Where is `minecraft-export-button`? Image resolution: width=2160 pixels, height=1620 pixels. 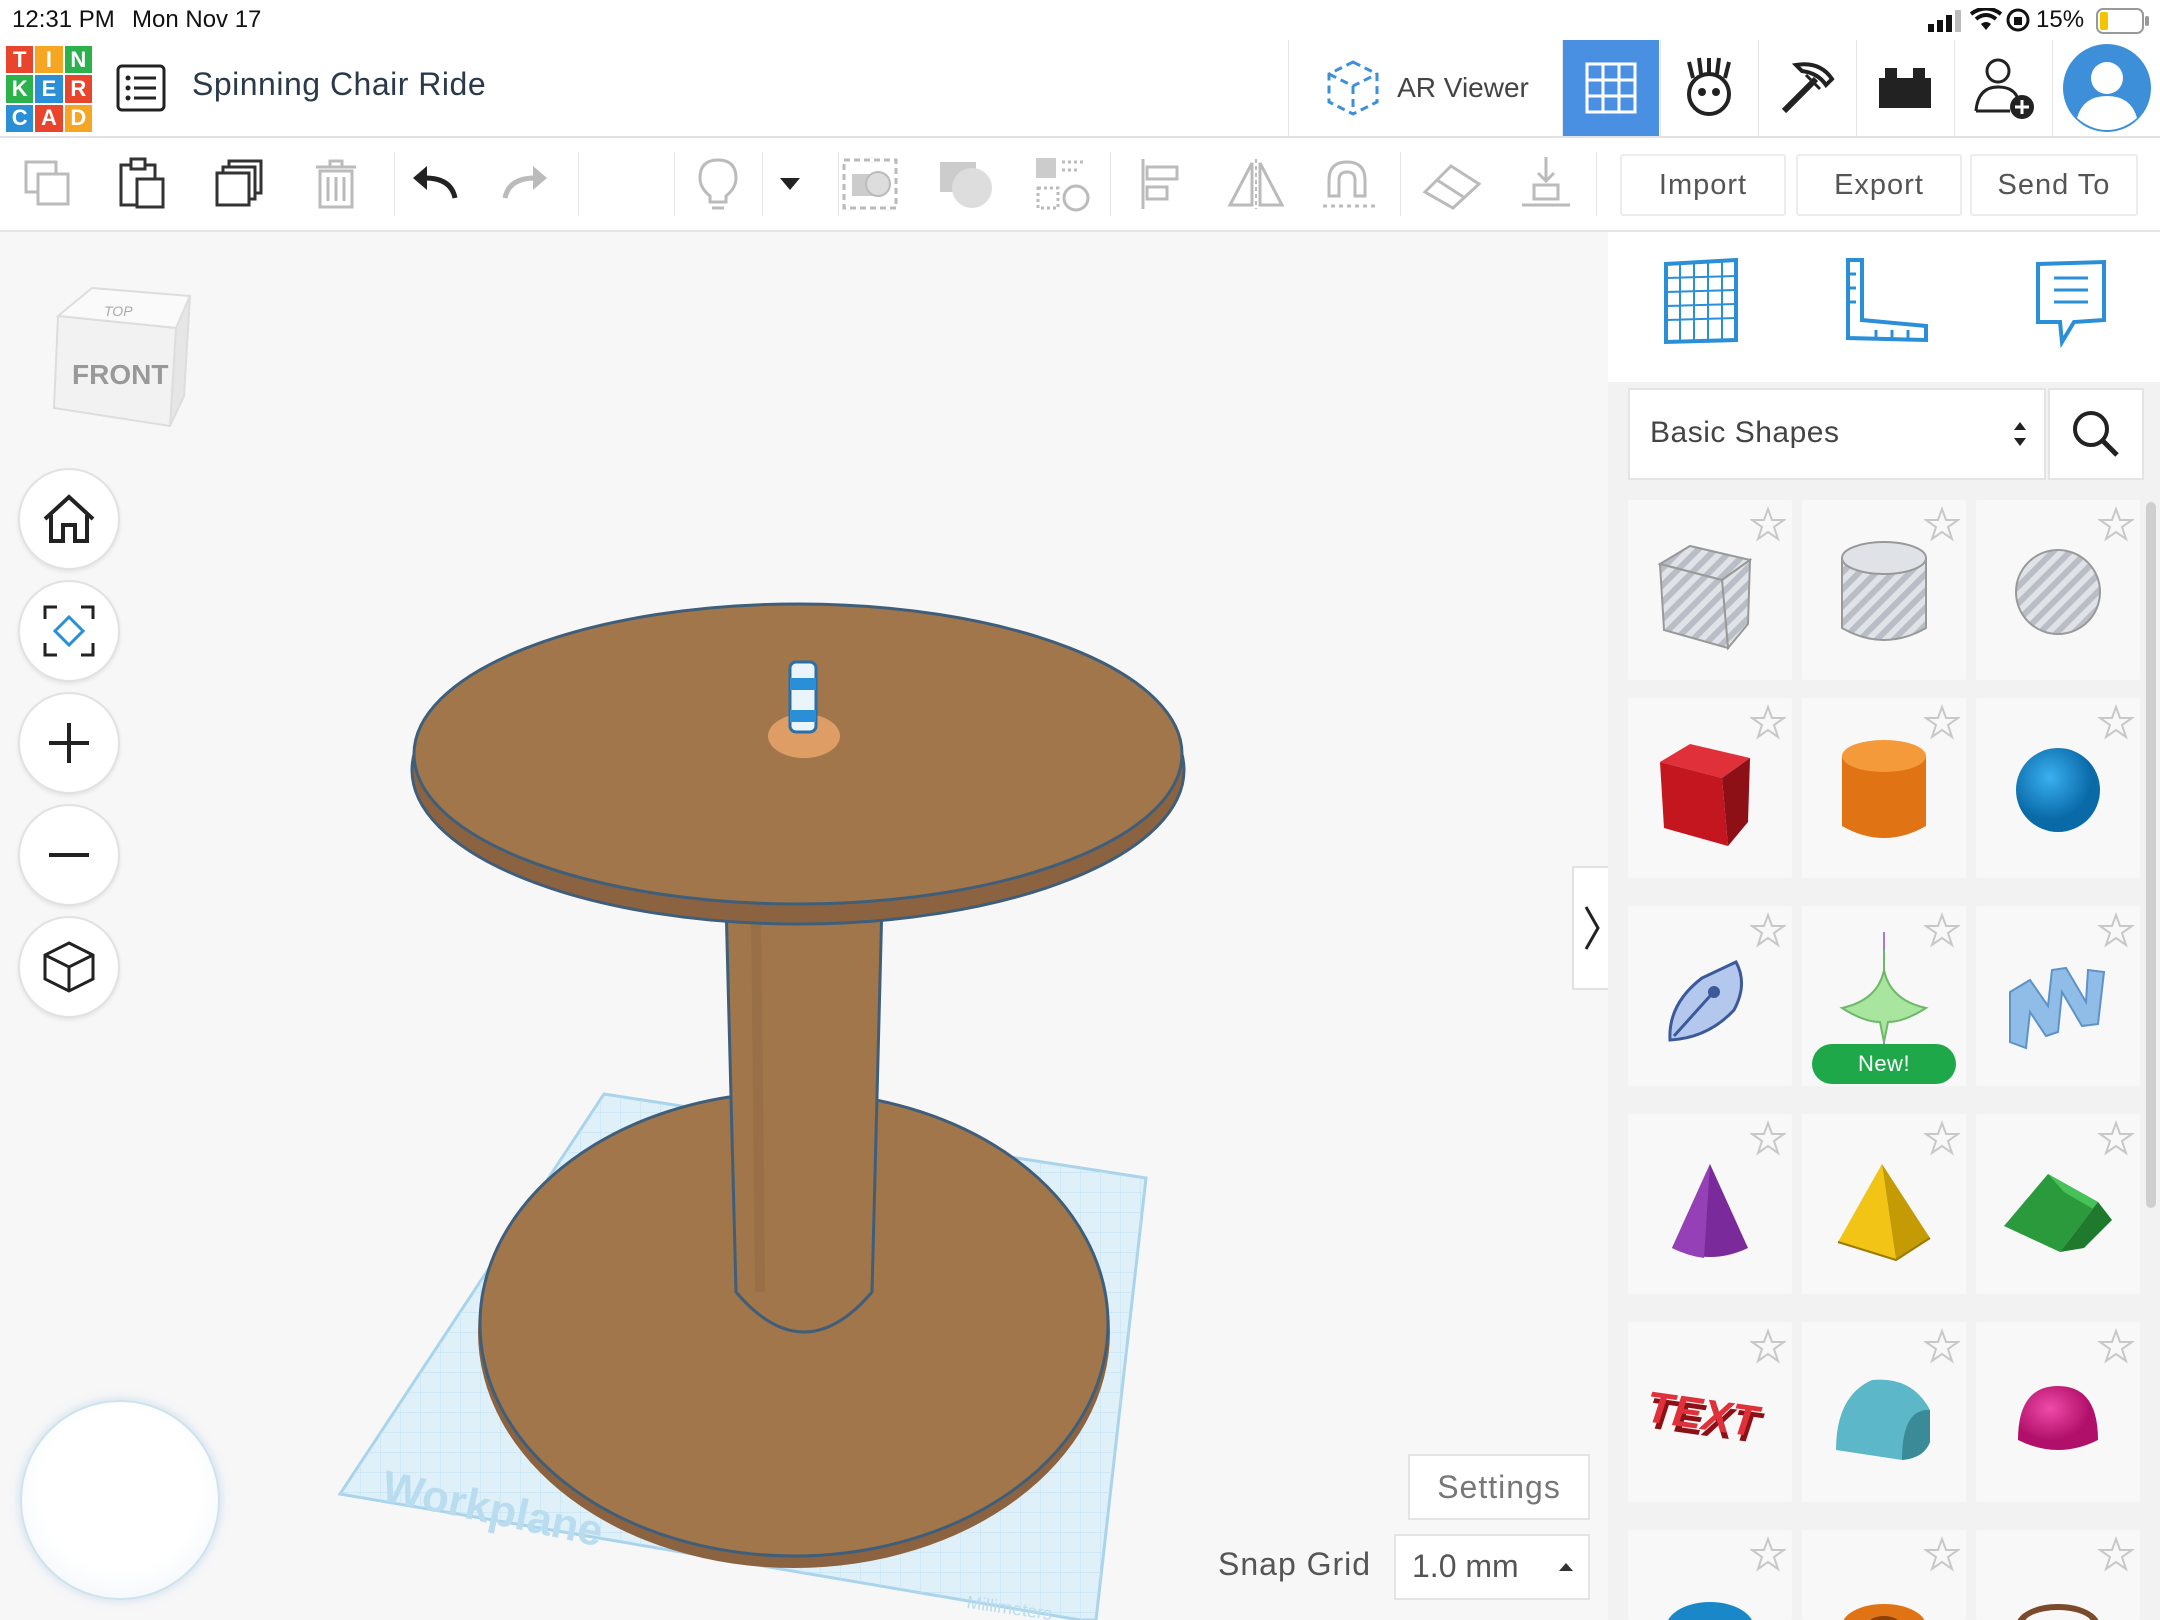
minecraft-export-button is located at coordinates (1806, 88).